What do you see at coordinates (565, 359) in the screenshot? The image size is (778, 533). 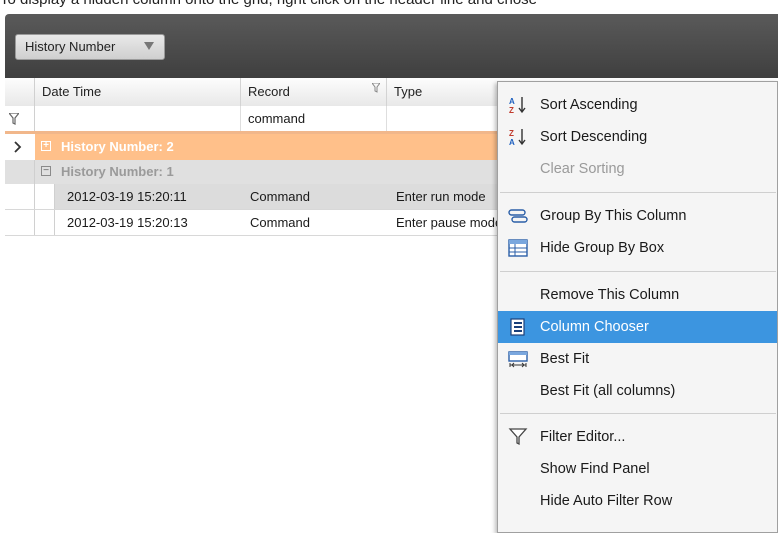 I see `menu-item-label: Best Fit` at bounding box center [565, 359].